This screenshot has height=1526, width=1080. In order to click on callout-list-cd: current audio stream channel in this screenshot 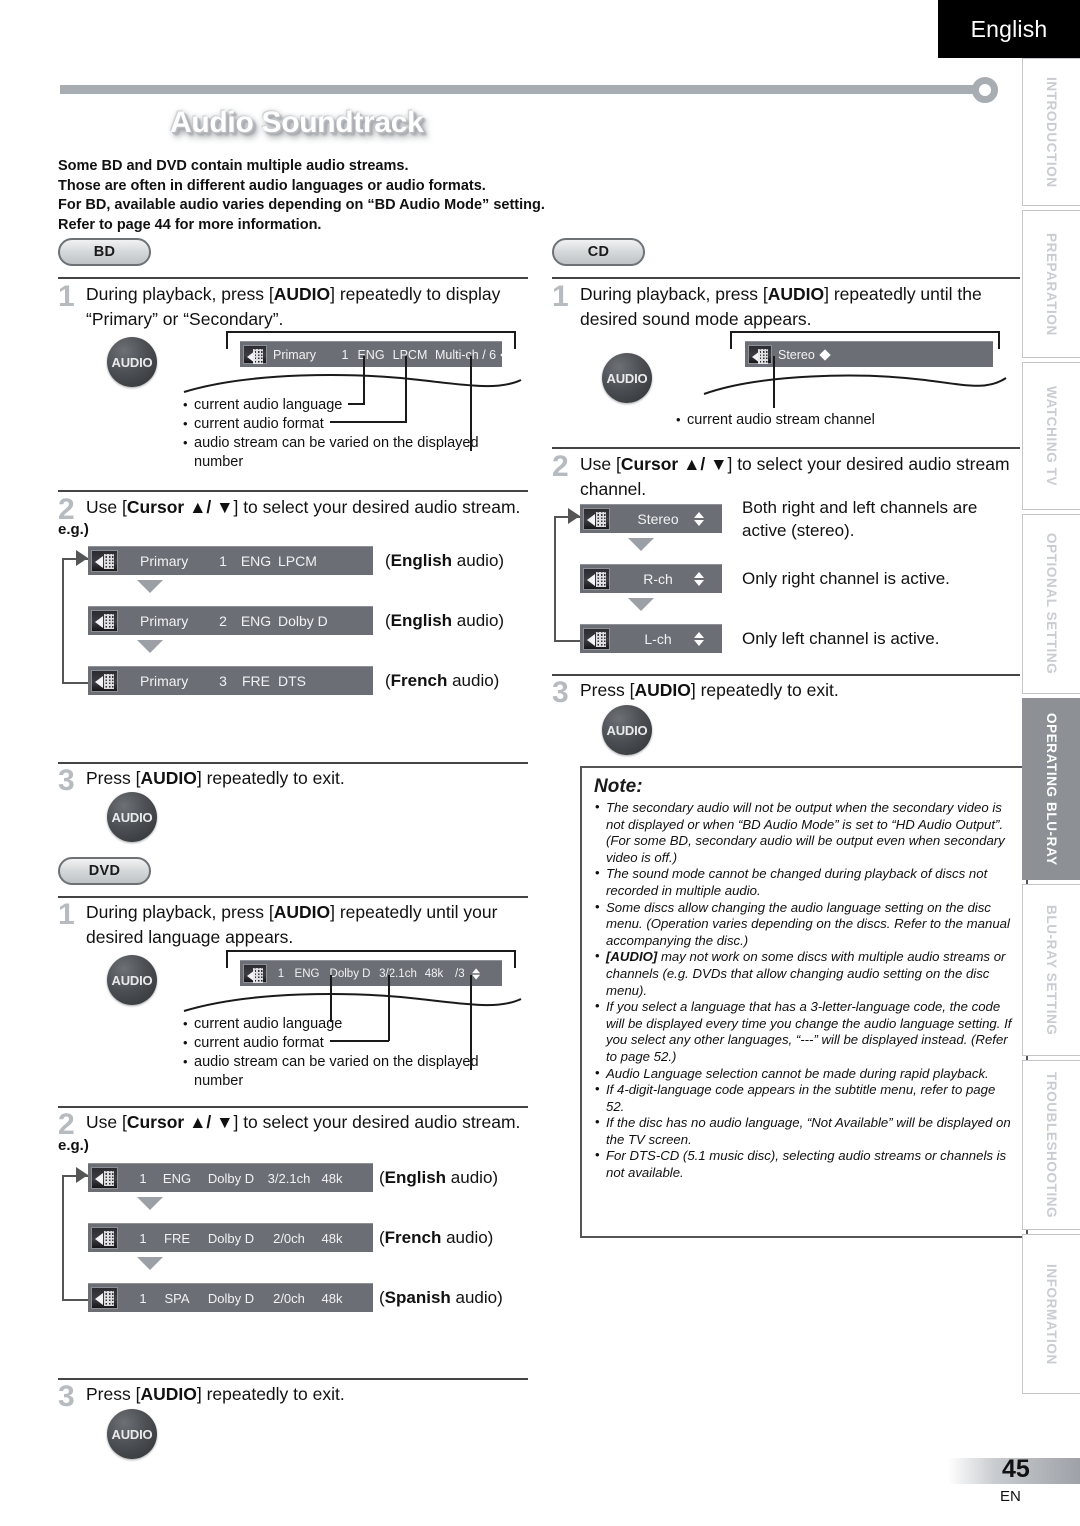, I will do `click(841, 420)`.